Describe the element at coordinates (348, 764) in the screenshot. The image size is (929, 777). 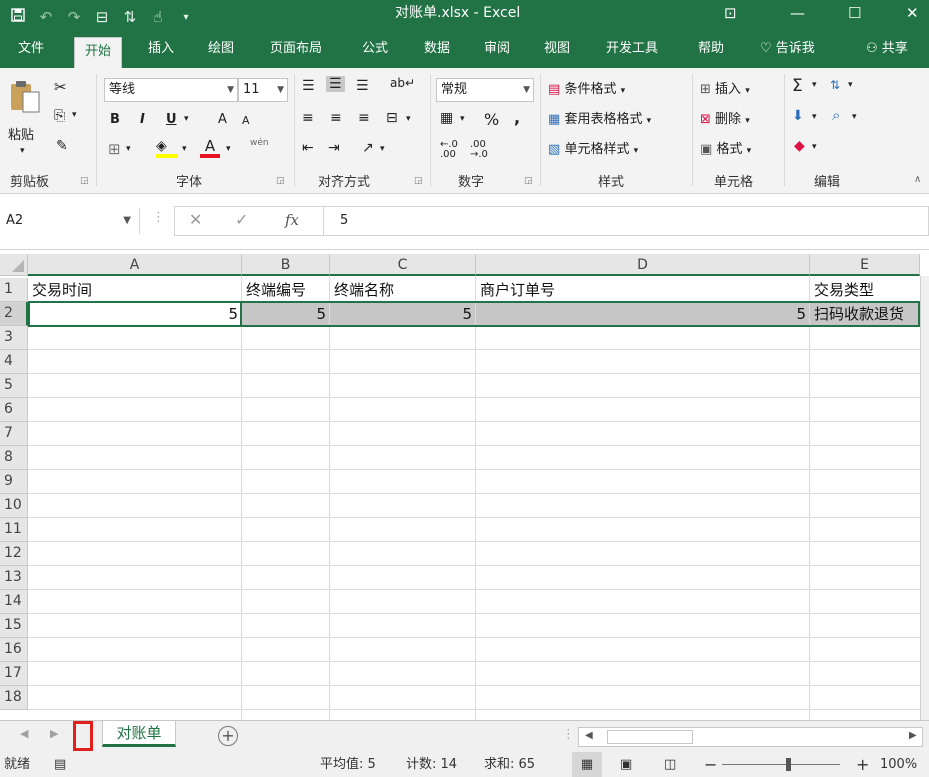
I see `average-stat: 平均值: 5` at that location.